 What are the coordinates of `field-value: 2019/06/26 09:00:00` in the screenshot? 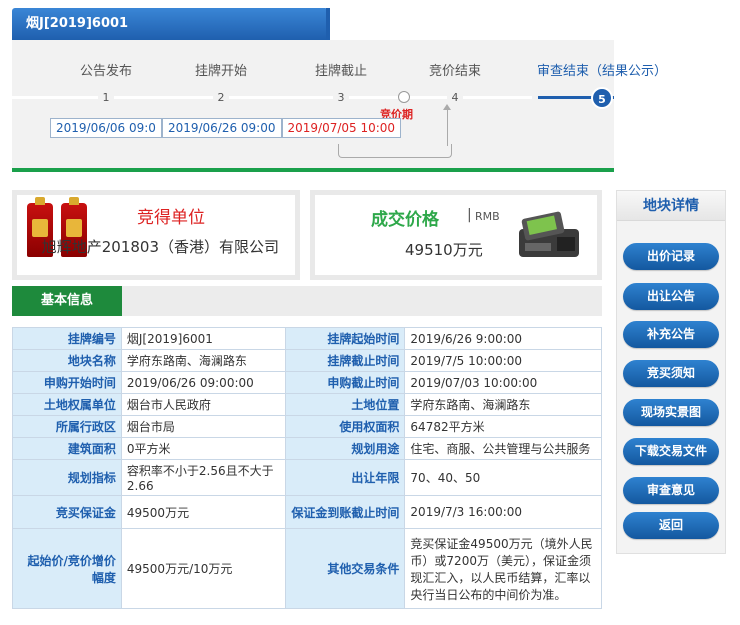 It's located at (203, 382).